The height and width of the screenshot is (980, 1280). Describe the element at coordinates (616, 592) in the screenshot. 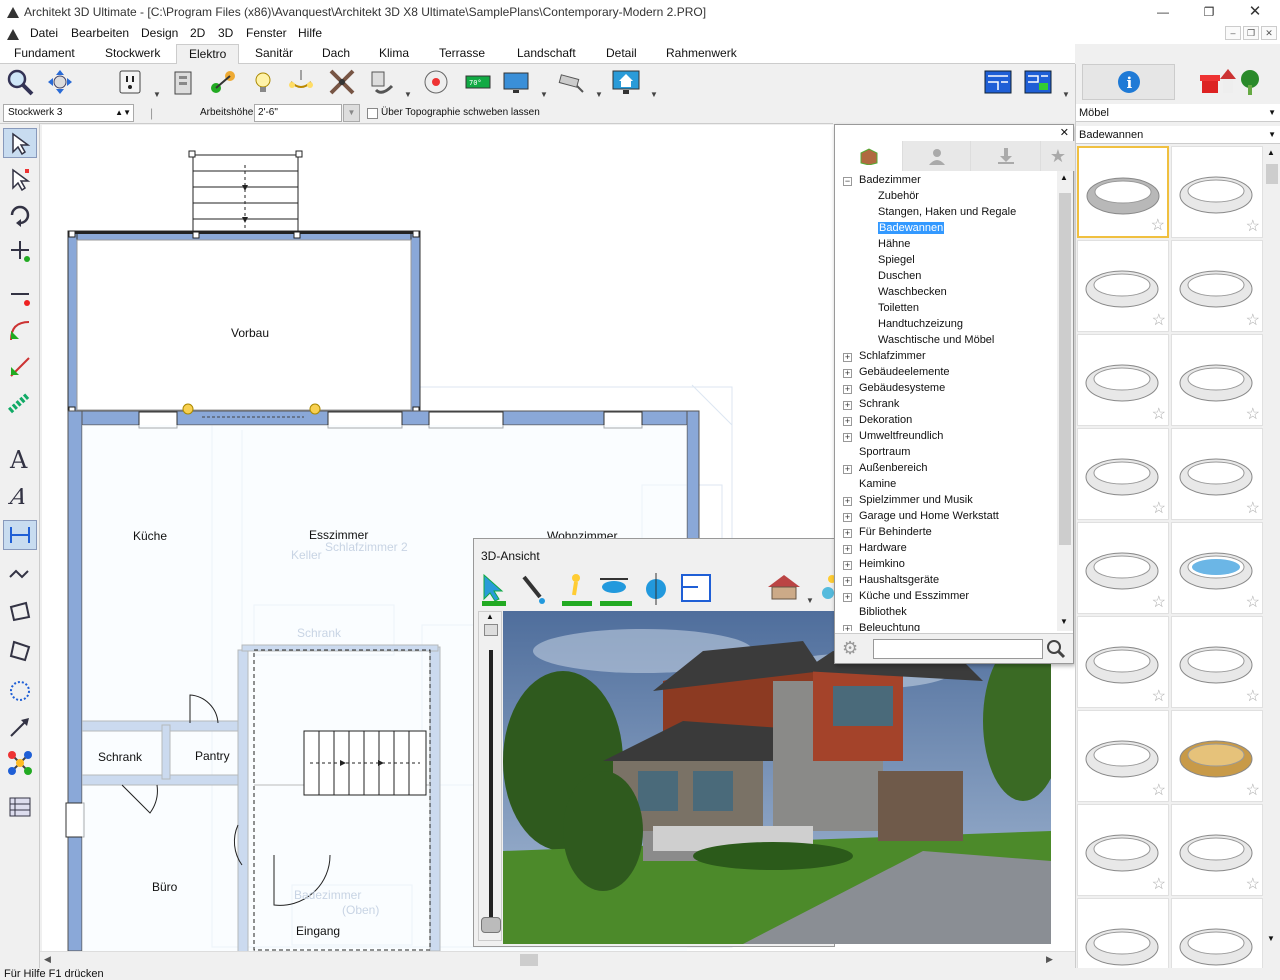

I see `helicopter-icon` at that location.